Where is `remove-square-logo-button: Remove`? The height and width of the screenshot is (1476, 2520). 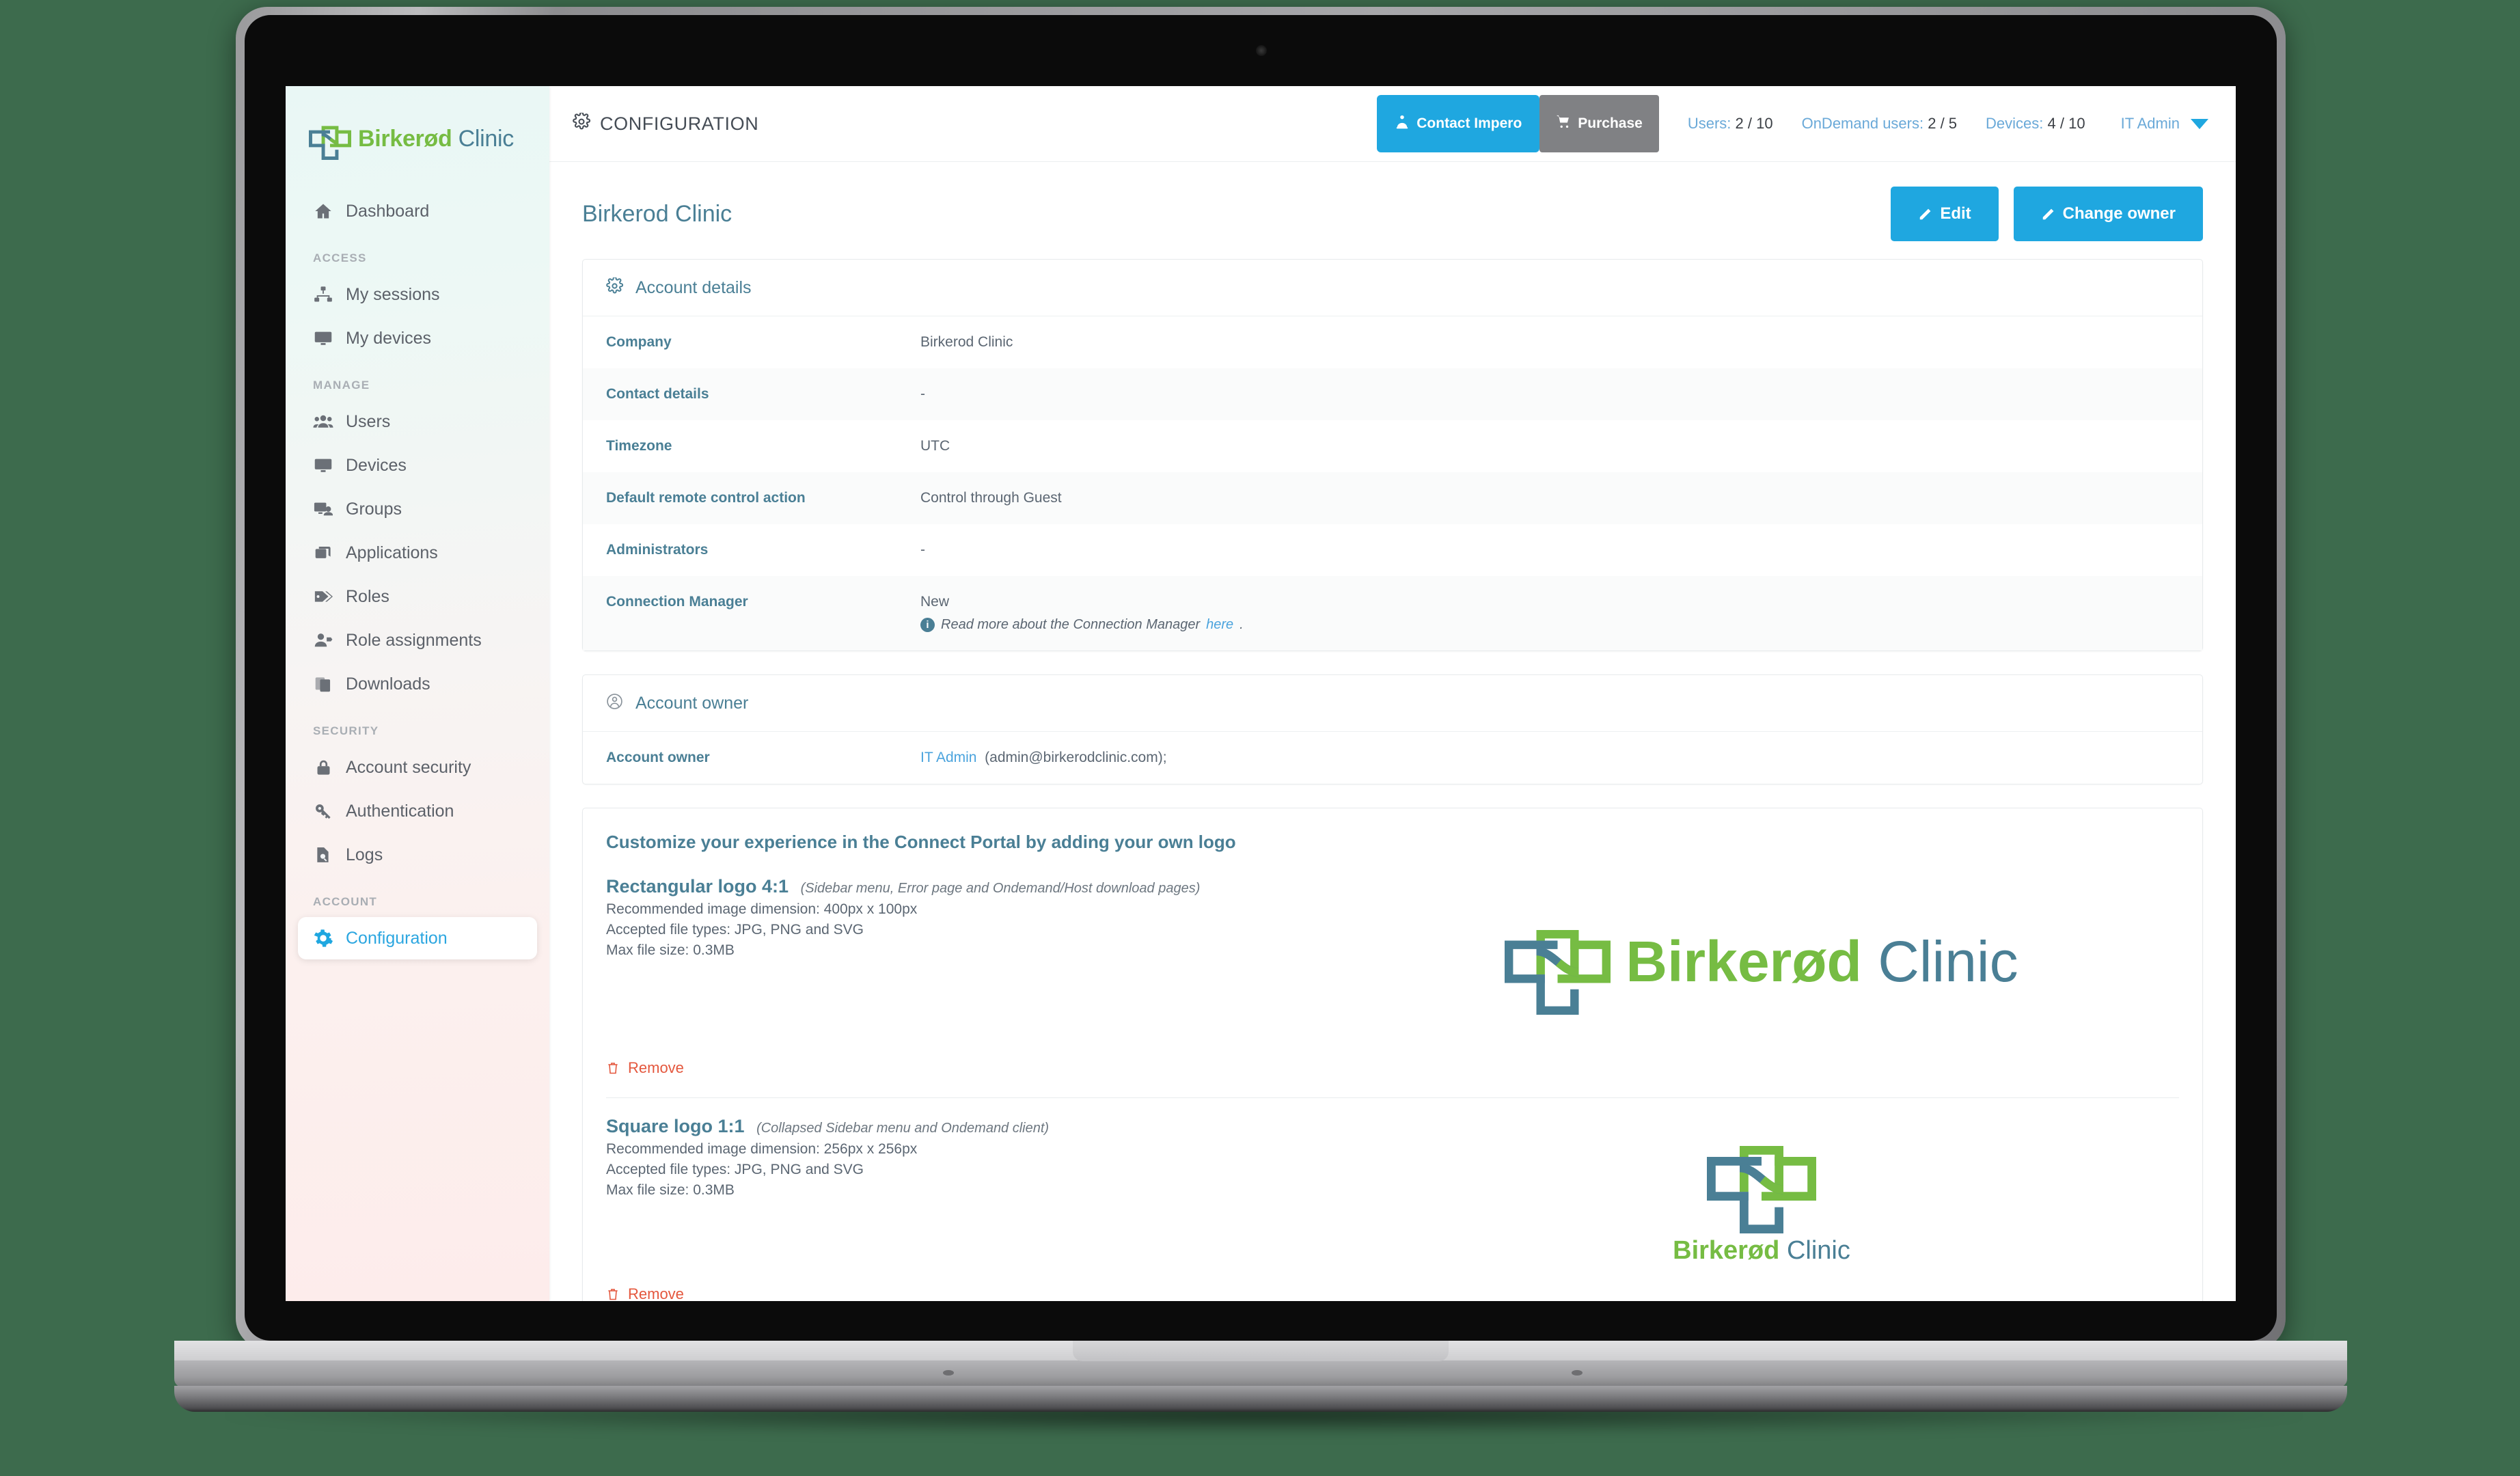
remove-square-logo-button: Remove is located at coordinates (645, 1293).